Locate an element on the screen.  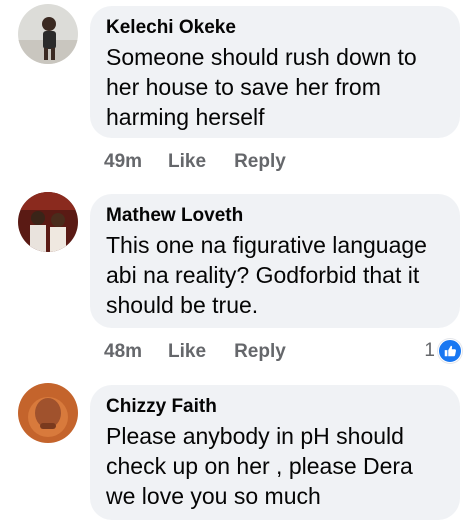
reaction-summary: 1 is located at coordinates (443, 351).